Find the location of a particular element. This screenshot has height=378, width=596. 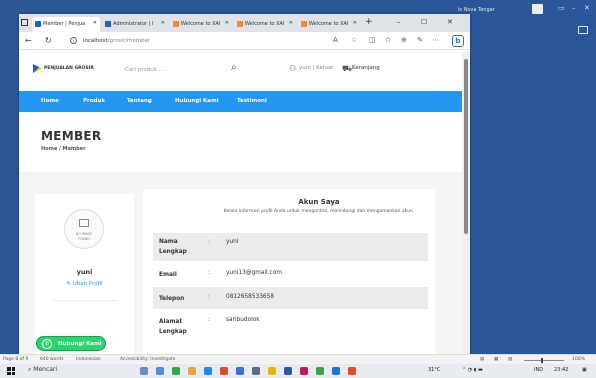

read-aloud-icon: A is located at coordinates (335, 40).